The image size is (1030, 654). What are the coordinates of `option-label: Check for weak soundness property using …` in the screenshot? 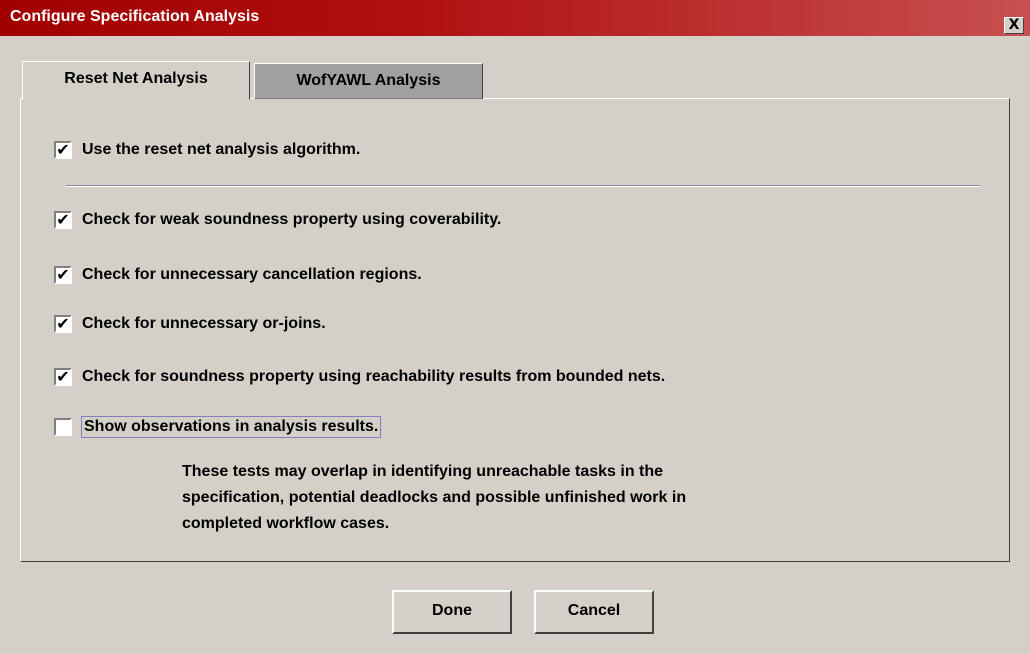 It's located at (292, 219).